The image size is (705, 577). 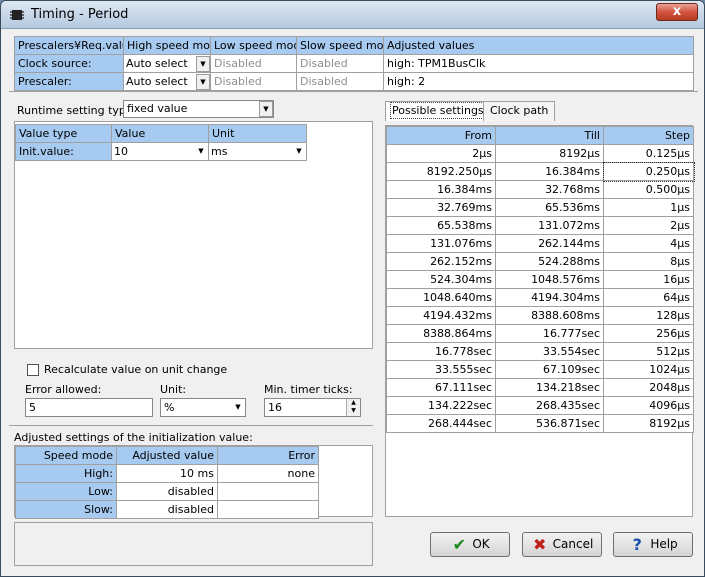 I want to click on recalculate-checkbox, so click(x=33, y=370).